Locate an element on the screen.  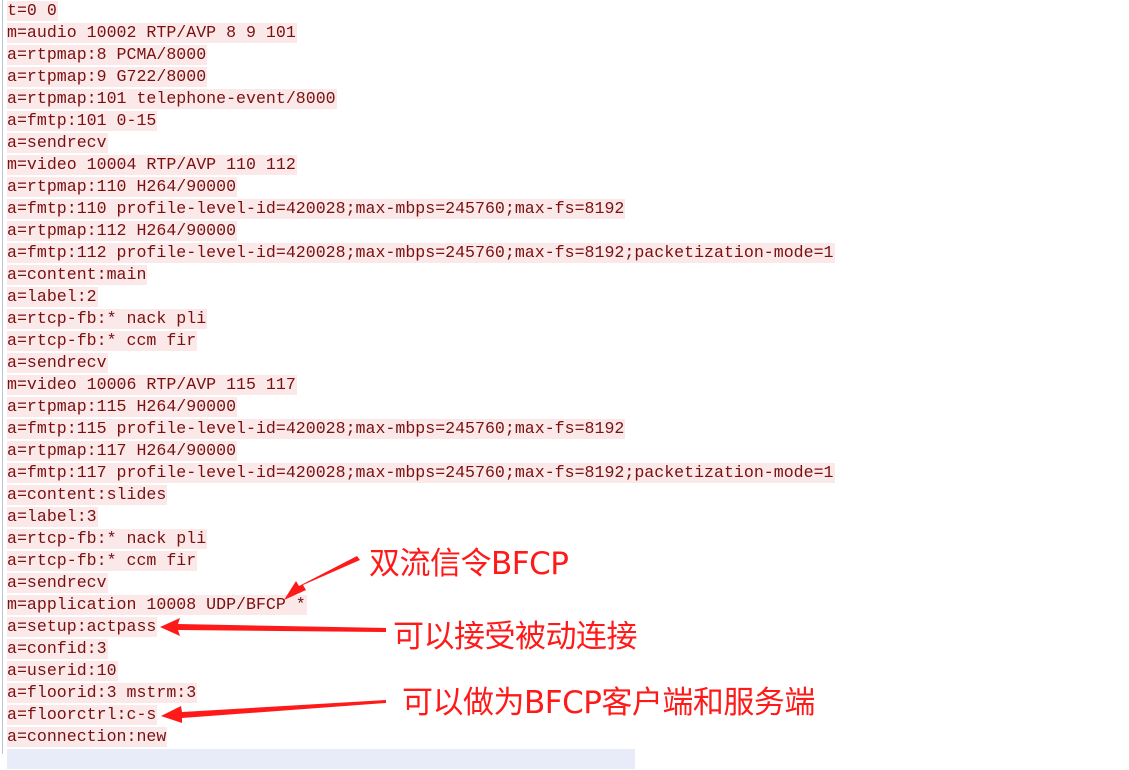
sdp-line-text: a=content:slides is located at coordinates (87, 495).